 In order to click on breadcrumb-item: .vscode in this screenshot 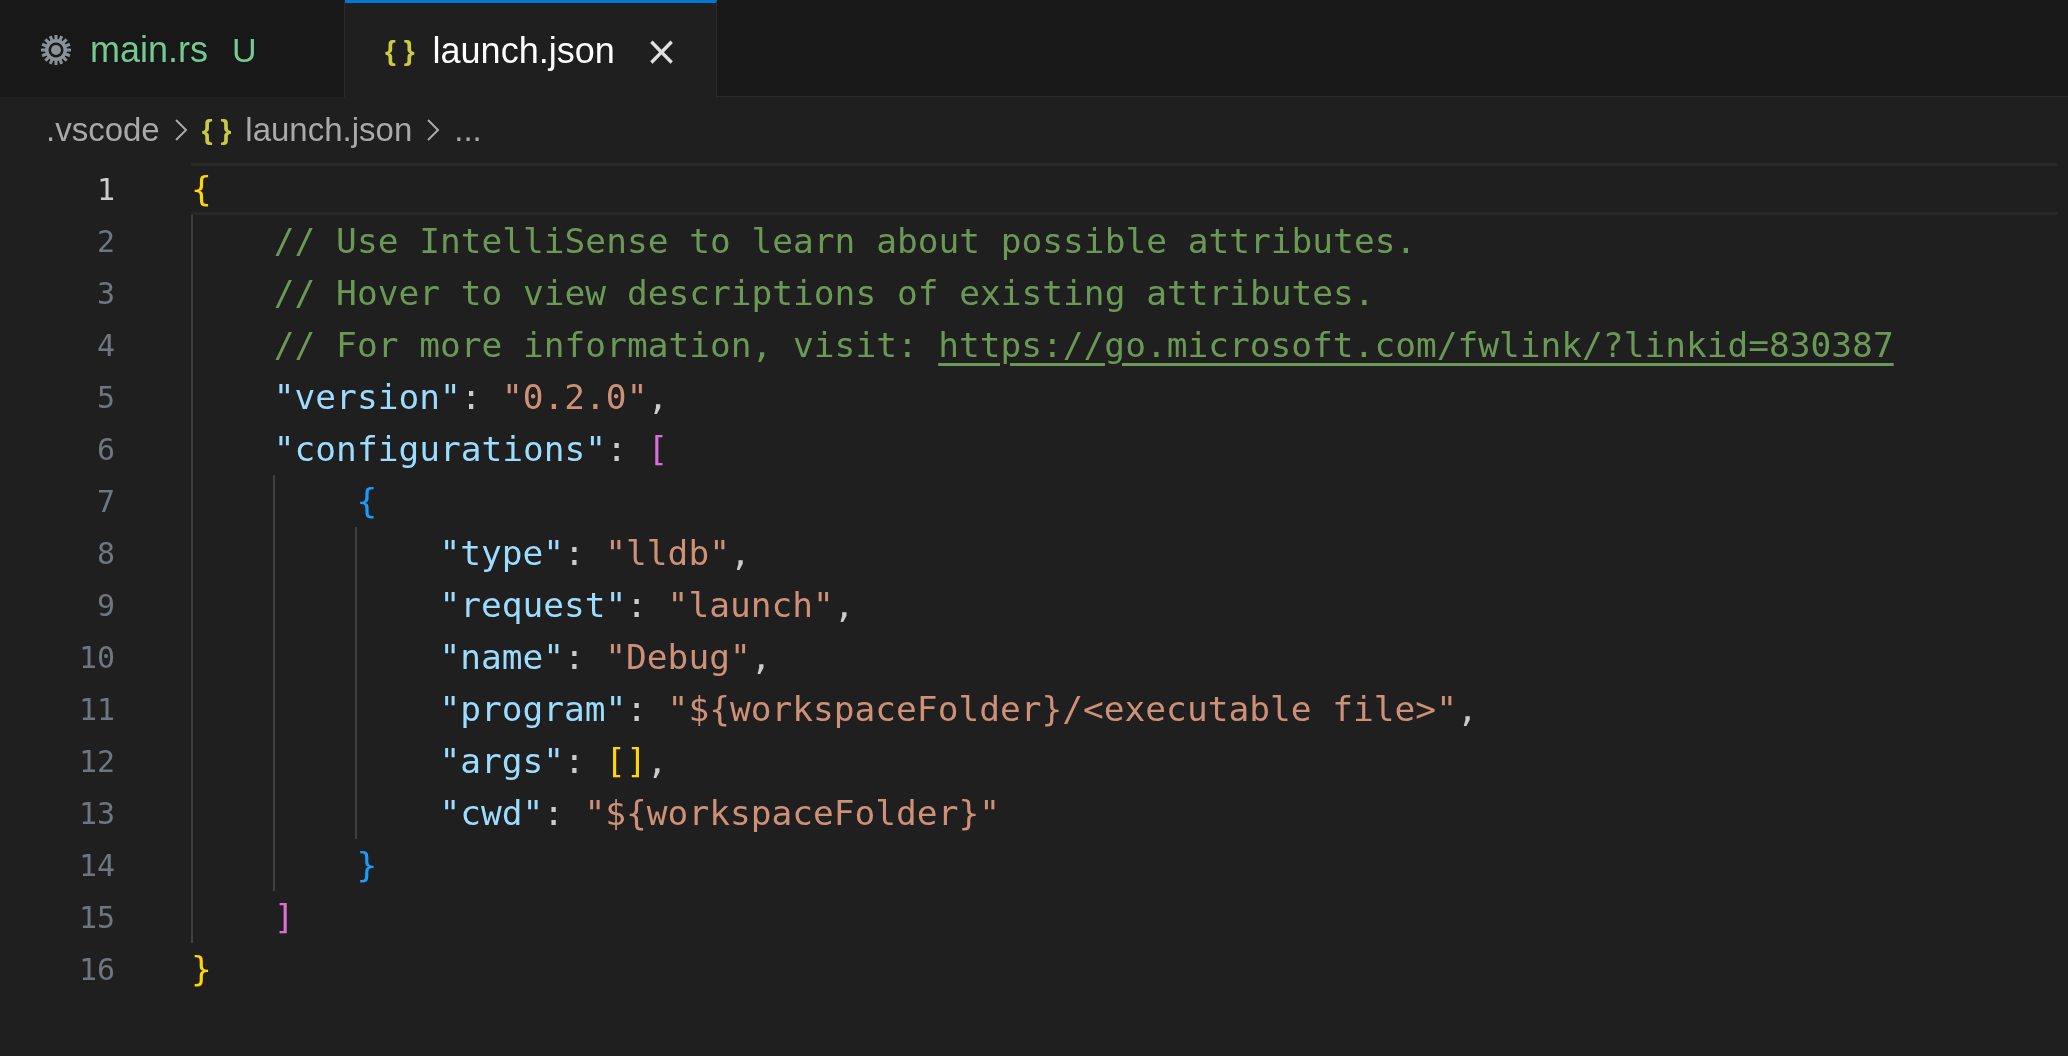, I will do `click(103, 130)`.